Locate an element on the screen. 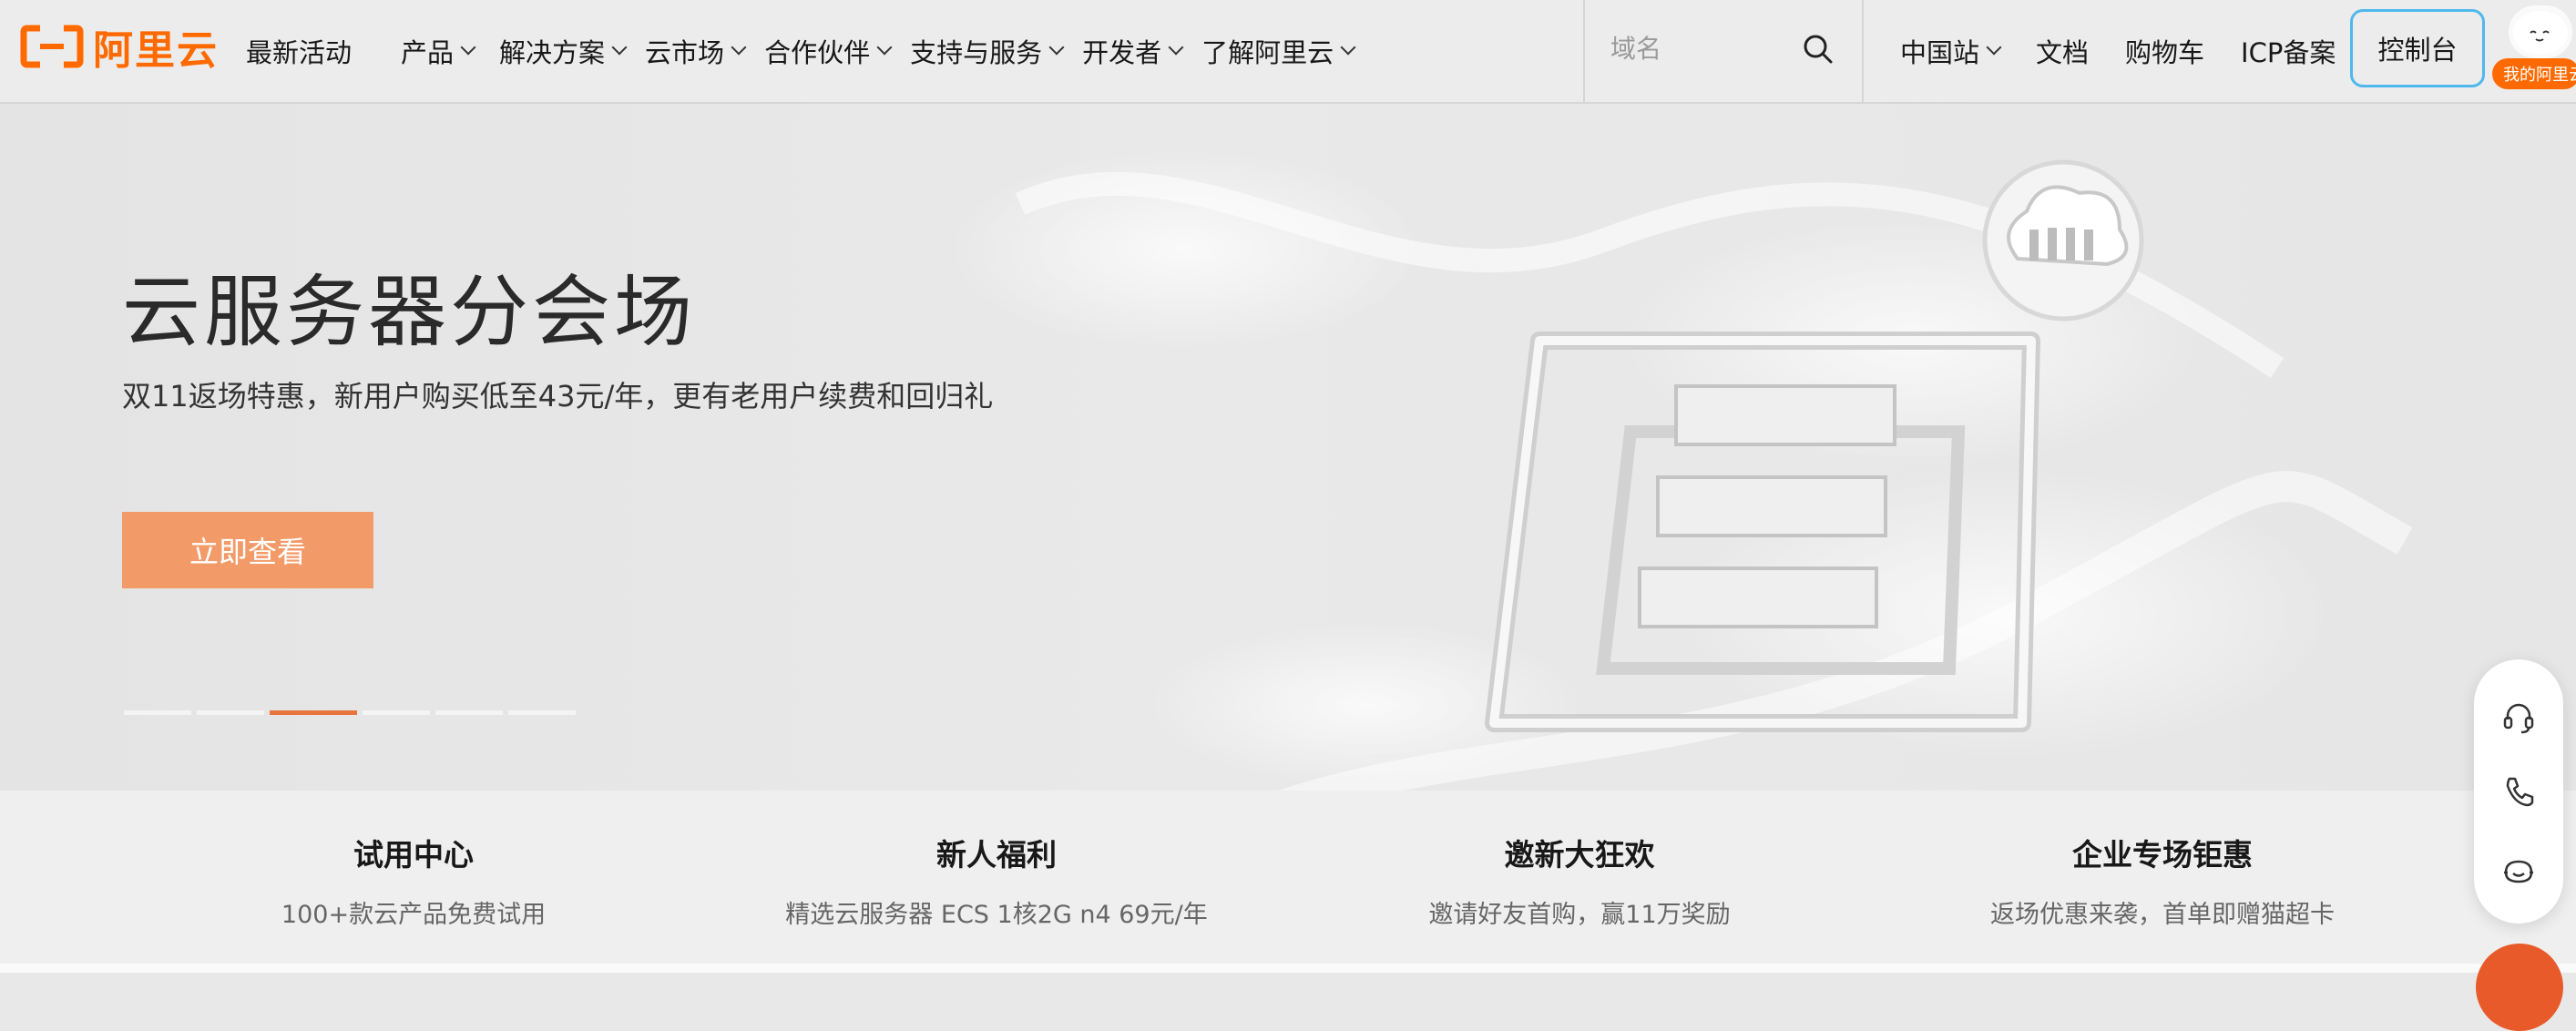 The image size is (2576, 1031). view-now-button: 立即查看 is located at coordinates (247, 550).